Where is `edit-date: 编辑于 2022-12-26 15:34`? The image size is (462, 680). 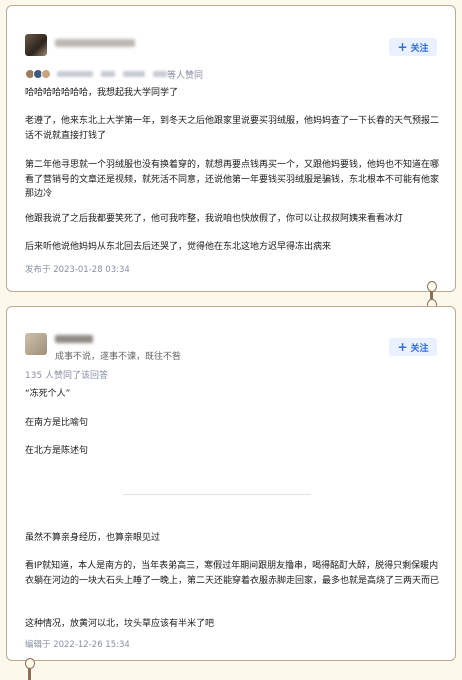 edit-date: 编辑于 2022-12-26 15:34 is located at coordinates (77, 644).